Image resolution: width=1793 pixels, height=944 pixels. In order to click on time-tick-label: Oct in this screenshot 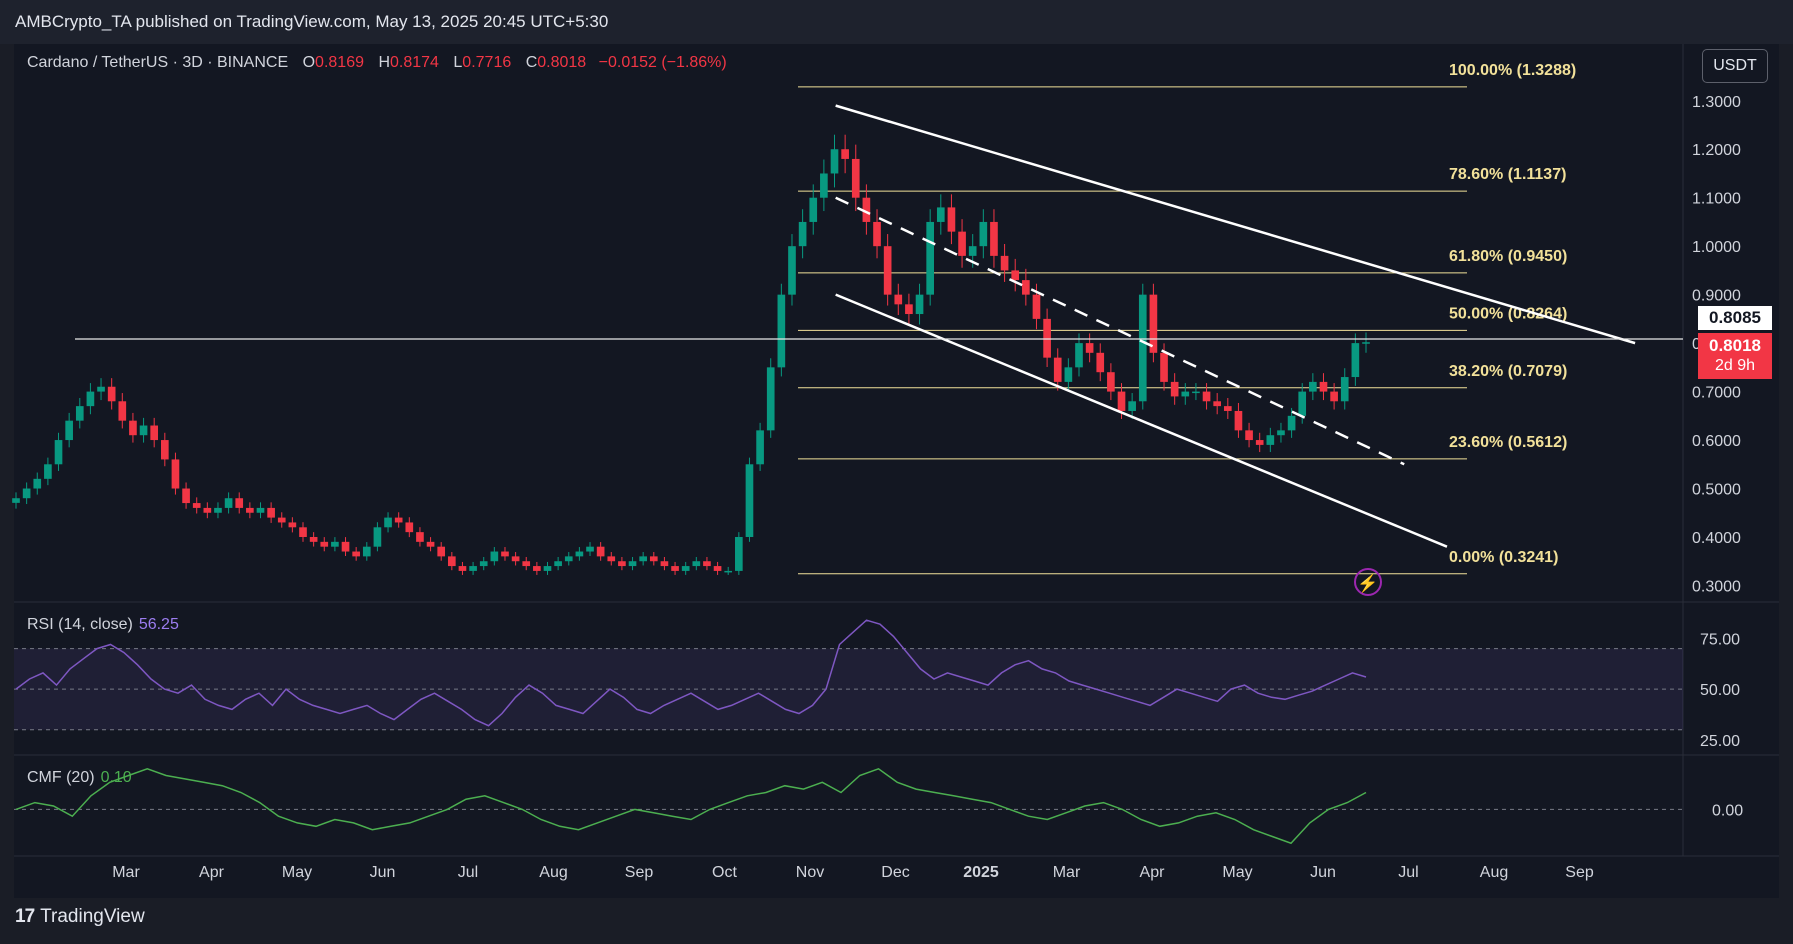, I will do `click(724, 872)`.